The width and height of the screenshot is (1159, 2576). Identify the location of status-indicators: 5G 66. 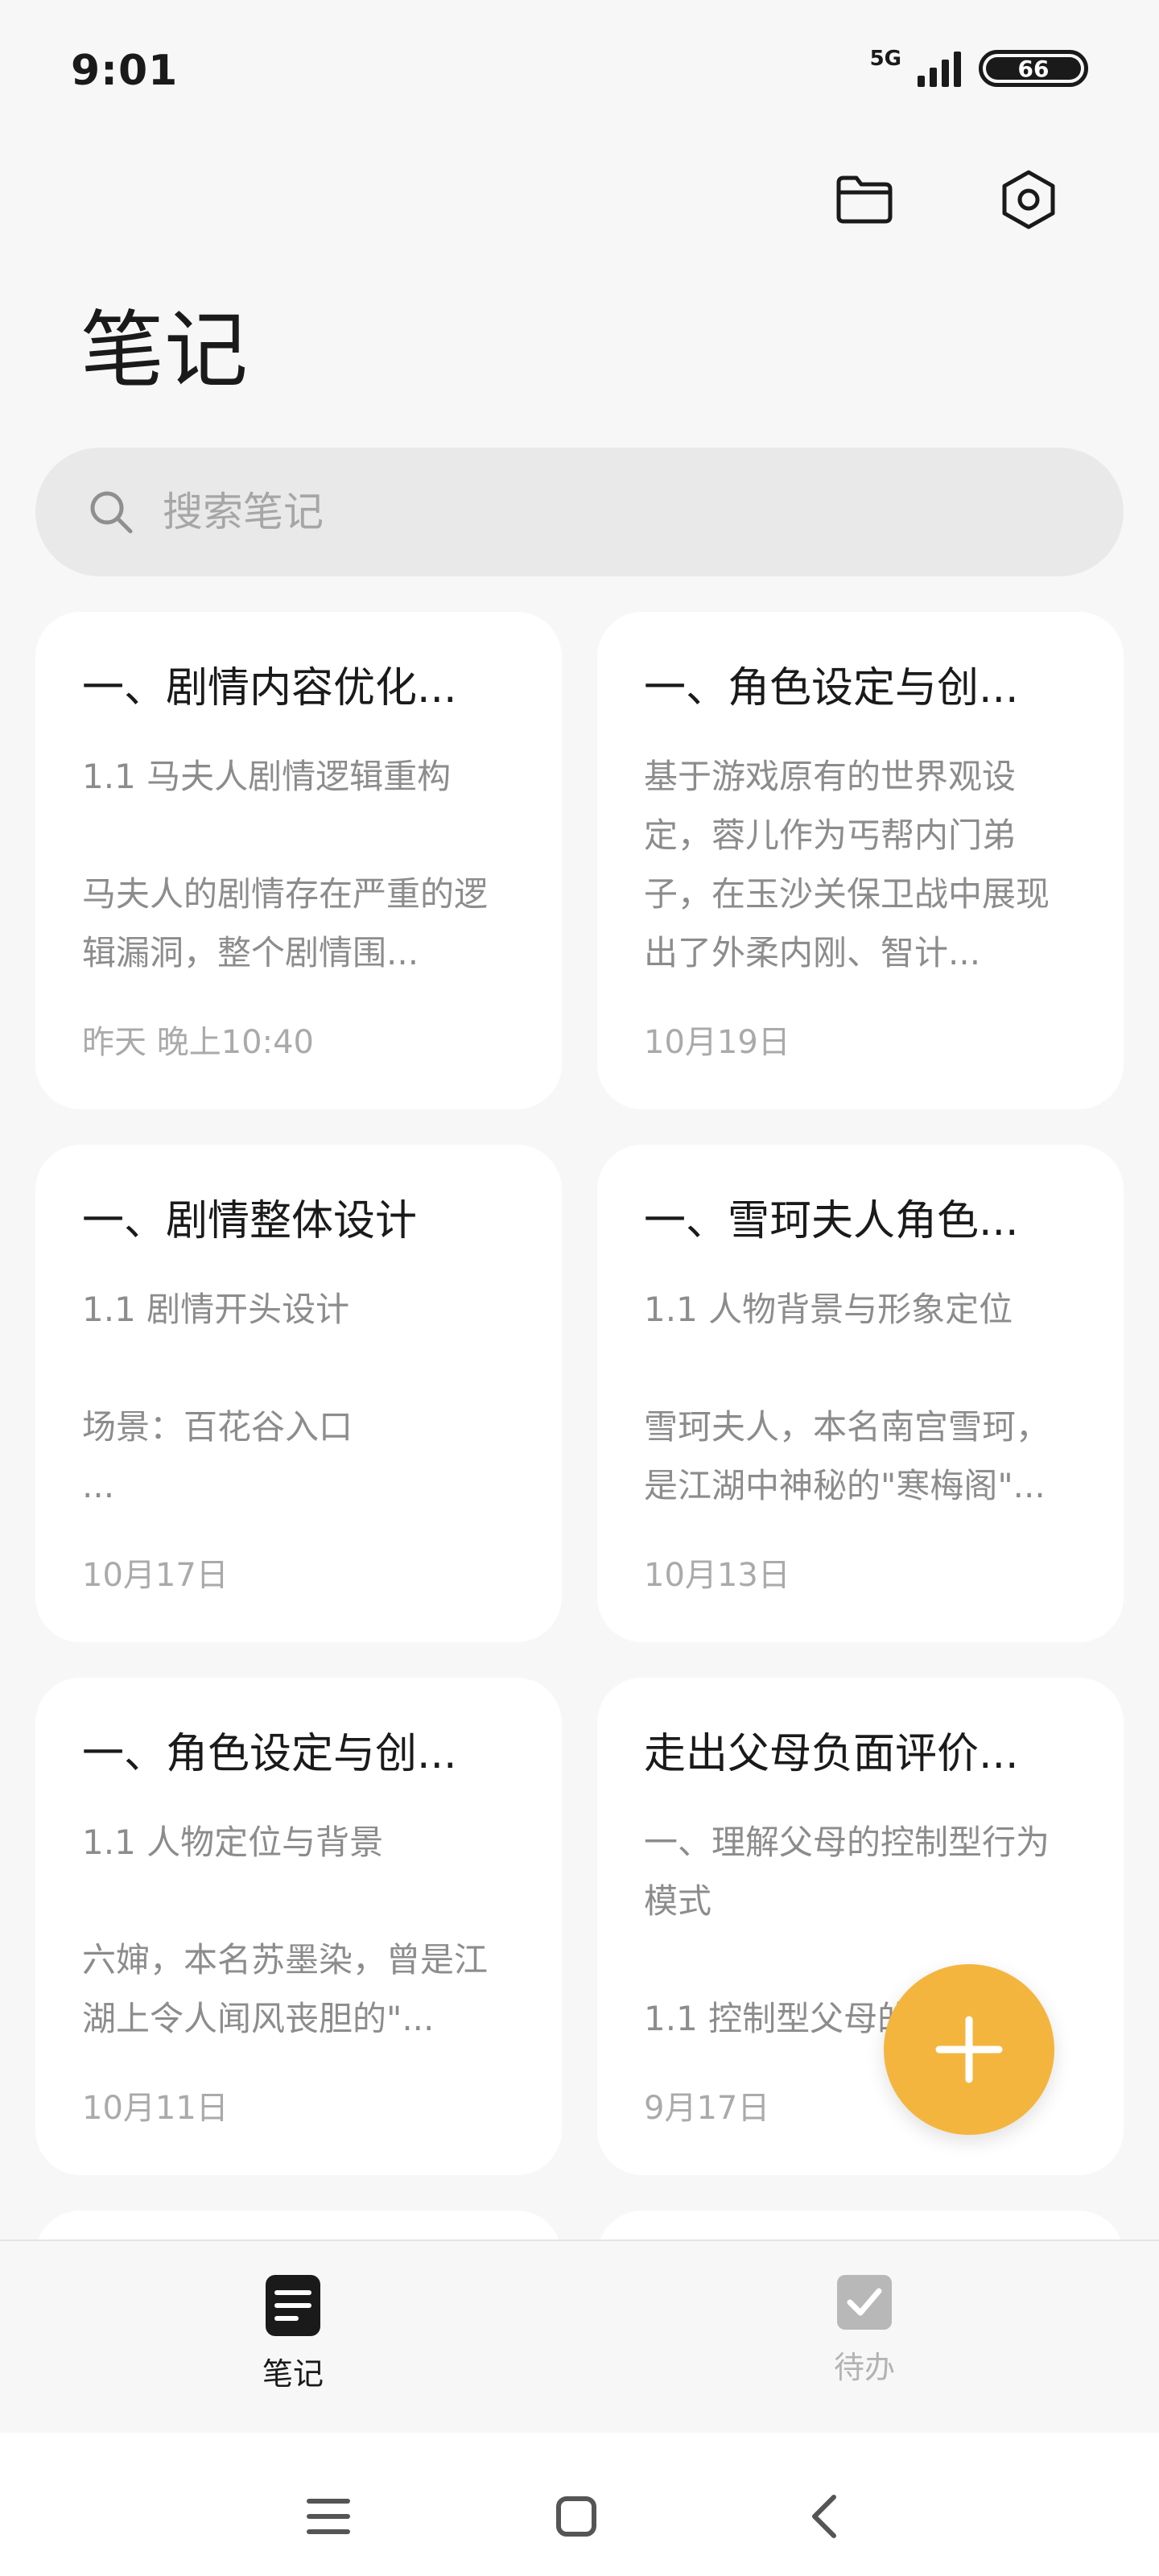
(978, 67).